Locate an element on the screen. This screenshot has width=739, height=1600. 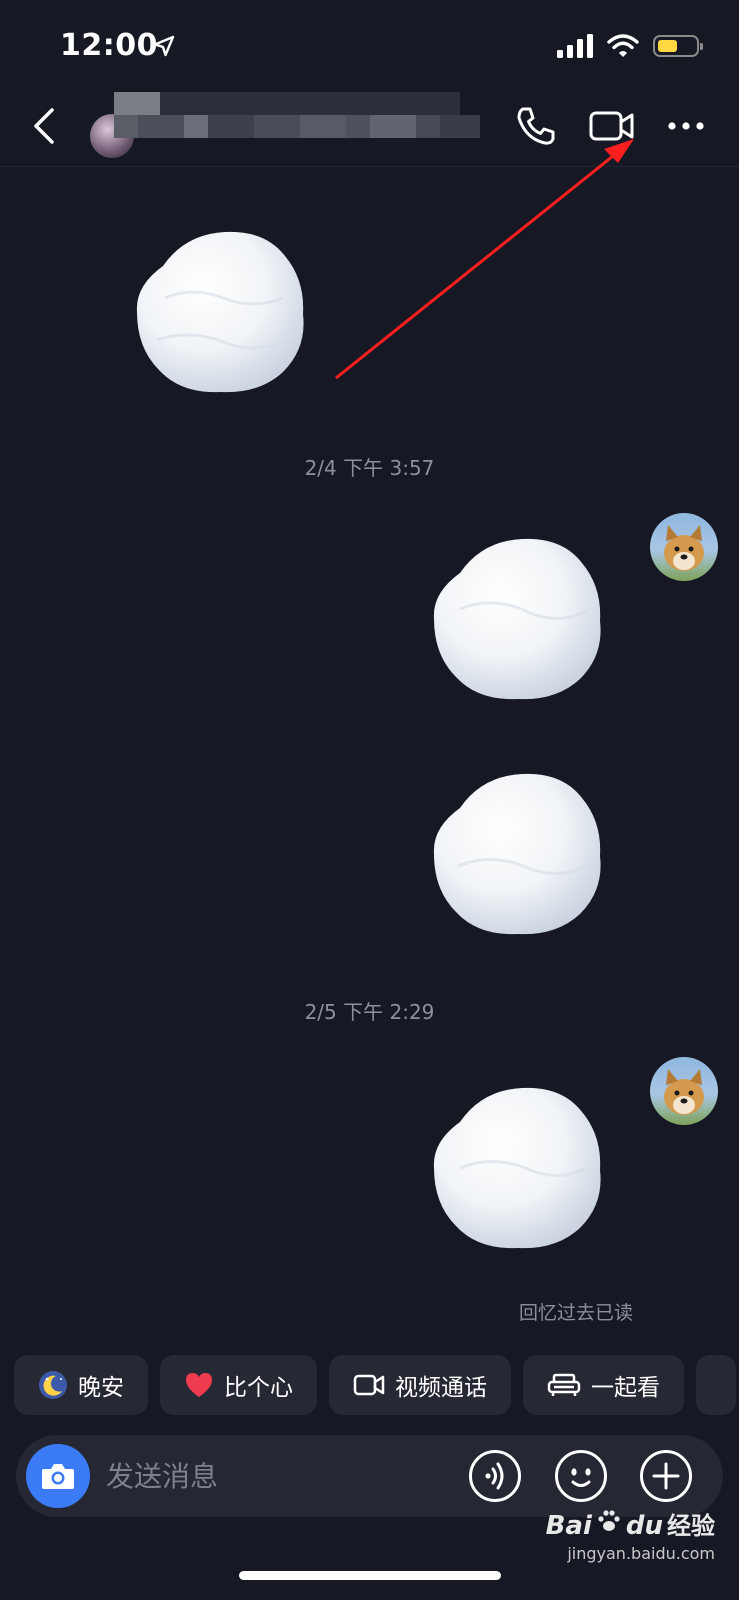
quick-actions-bar: 晚安 比个心 视频通话 一起看 is located at coordinates (375, 1385).